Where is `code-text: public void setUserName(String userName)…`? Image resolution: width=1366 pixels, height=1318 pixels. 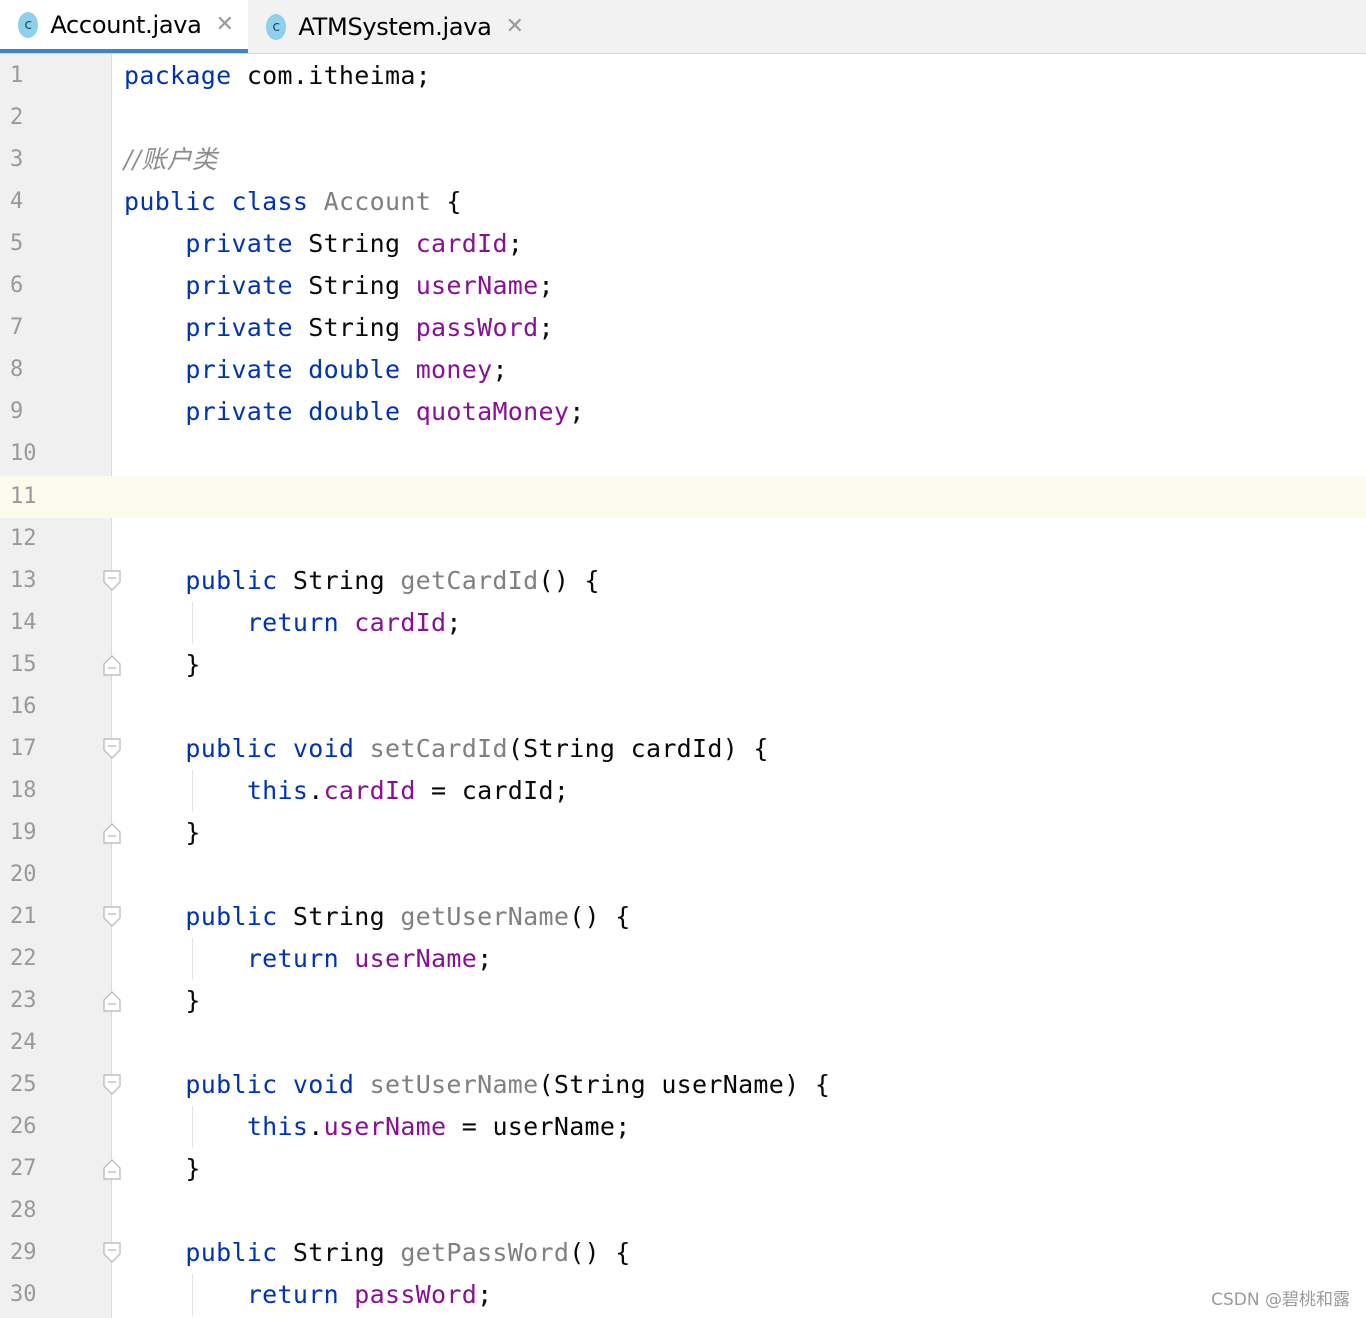
code-text: public void setUserName(String userName)… is located at coordinates (477, 1085).